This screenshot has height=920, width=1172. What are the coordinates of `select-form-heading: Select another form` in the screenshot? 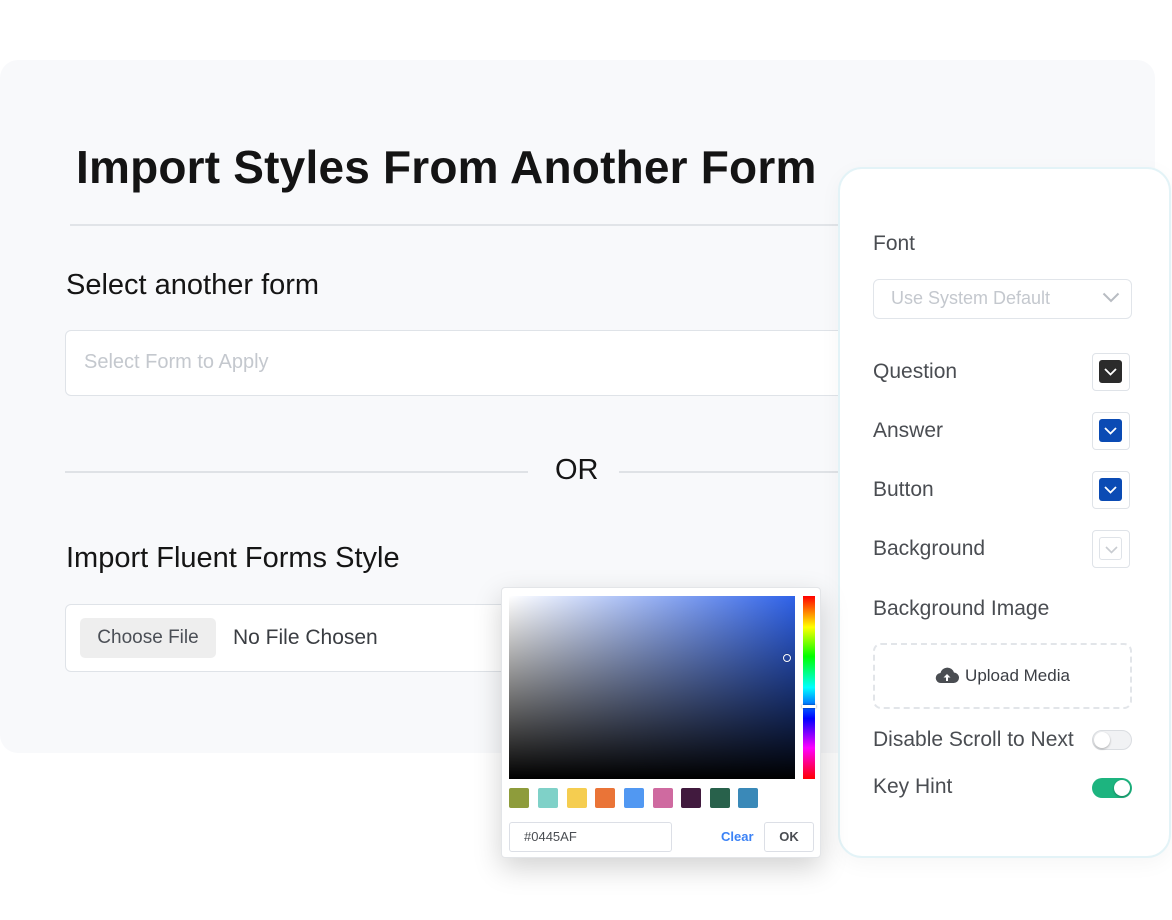 It's located at (193, 285).